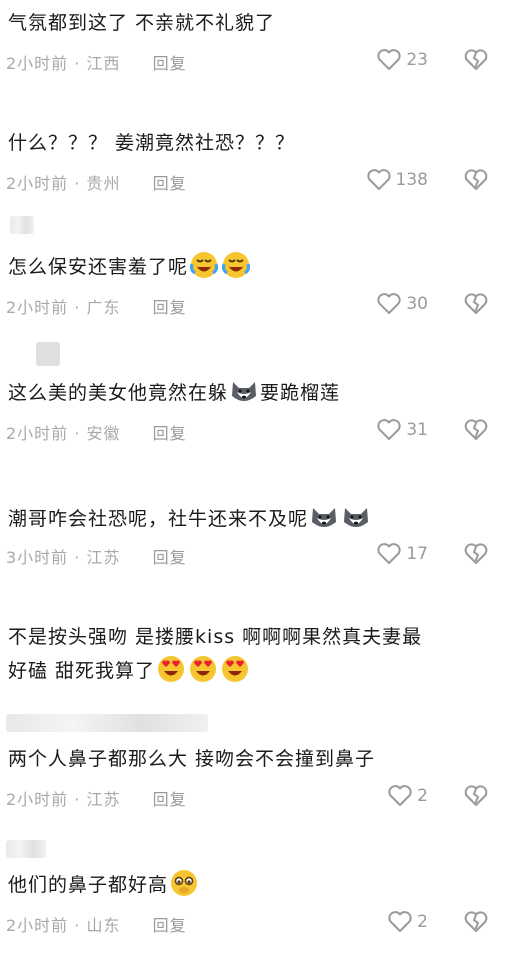  I want to click on like-button: 31, so click(402, 430).